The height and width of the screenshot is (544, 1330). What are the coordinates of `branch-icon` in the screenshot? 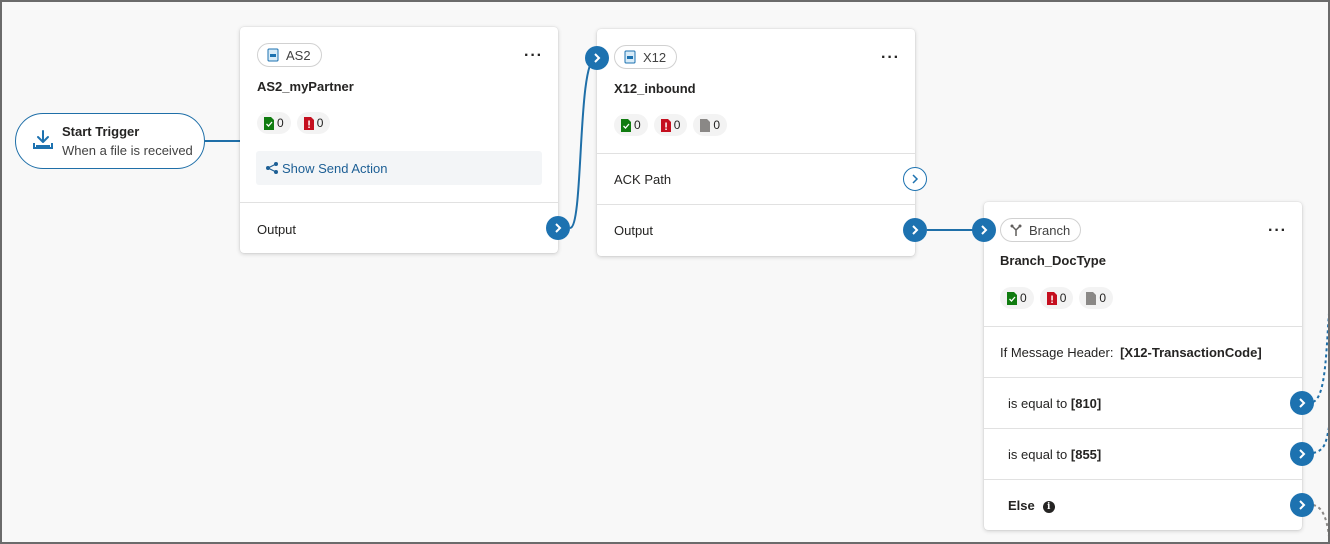 It's located at (1016, 230).